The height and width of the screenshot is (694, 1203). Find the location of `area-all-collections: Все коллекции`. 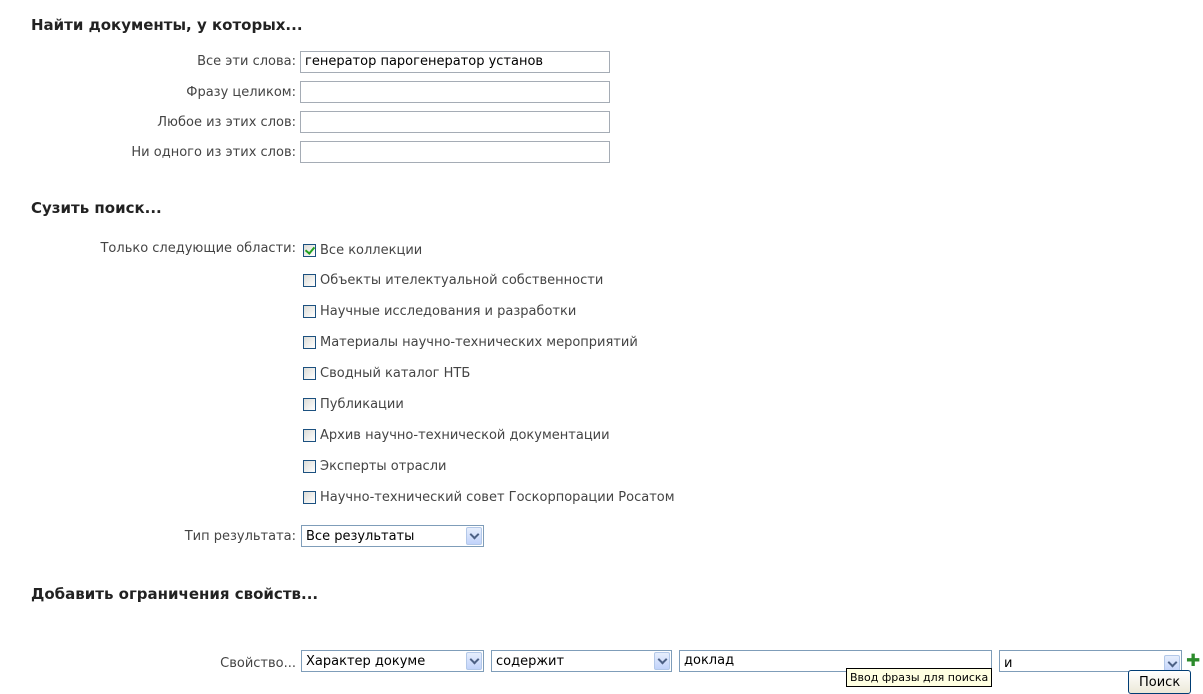

area-all-collections: Все коллекции is located at coordinates (362, 250).